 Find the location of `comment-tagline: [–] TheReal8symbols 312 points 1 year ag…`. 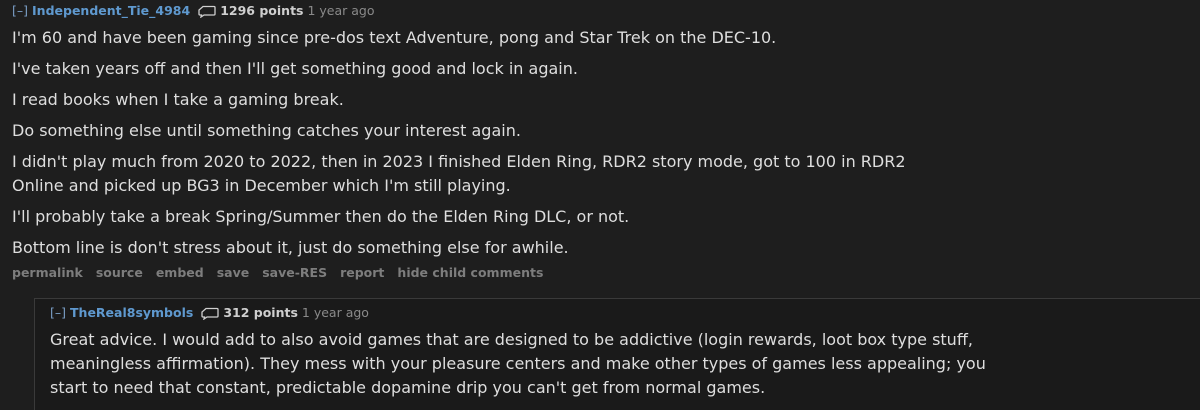

comment-tagline: [–] TheReal8symbols 312 points 1 year ag… is located at coordinates (610, 313).